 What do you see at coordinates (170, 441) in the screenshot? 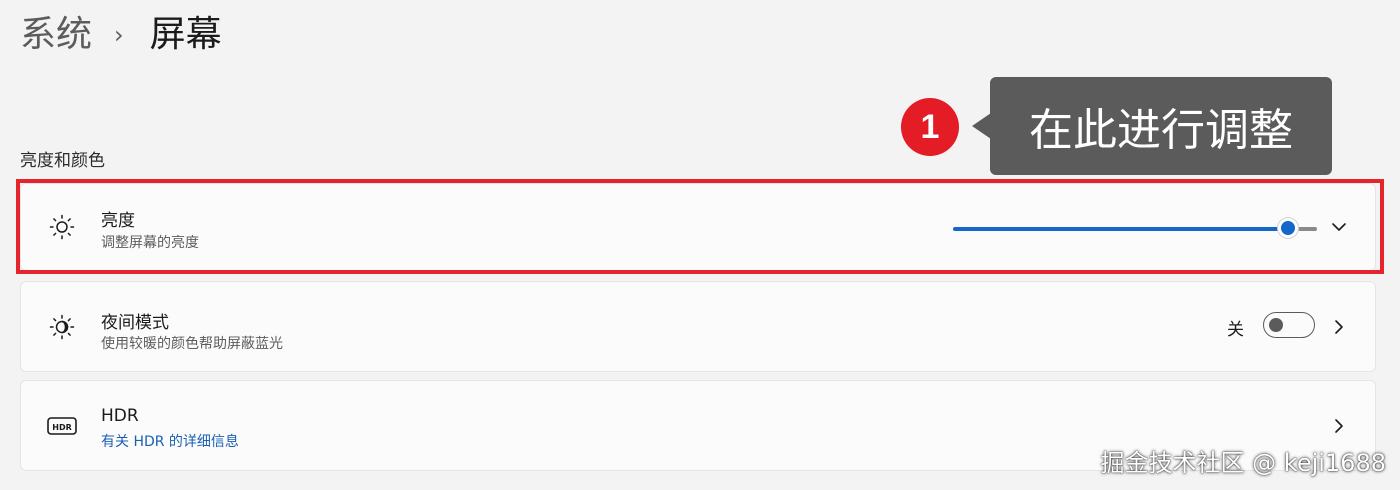
I see `hdr-learn-more-link: 有关 HDR 的详细信息` at bounding box center [170, 441].